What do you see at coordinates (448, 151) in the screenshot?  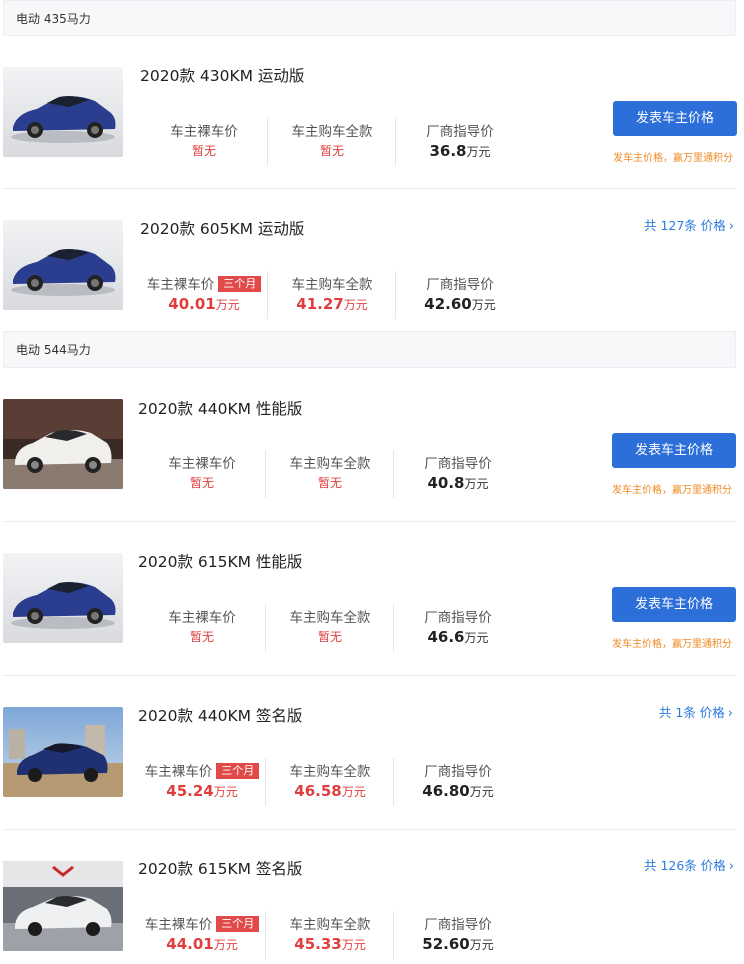 I see `guide-value: 36.8` at bounding box center [448, 151].